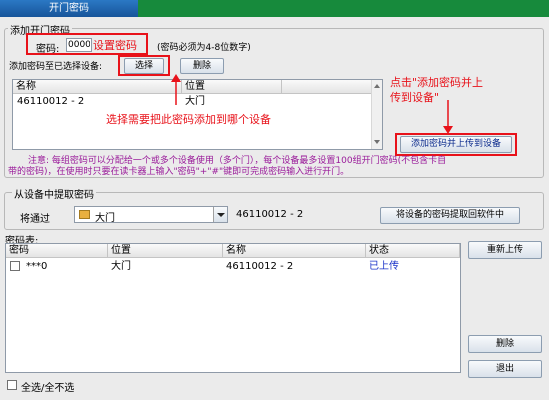  What do you see at coordinates (151, 215) in the screenshot?
I see `location-combobox: 大门` at bounding box center [151, 215].